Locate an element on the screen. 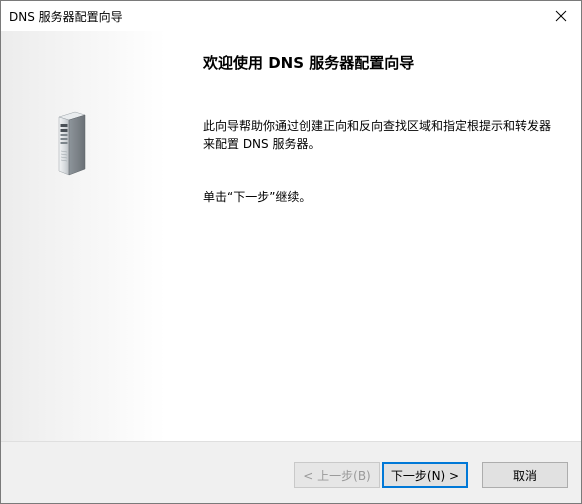  page-heading: 欢迎使用 DNS 服务器配置向导 is located at coordinates (309, 63).